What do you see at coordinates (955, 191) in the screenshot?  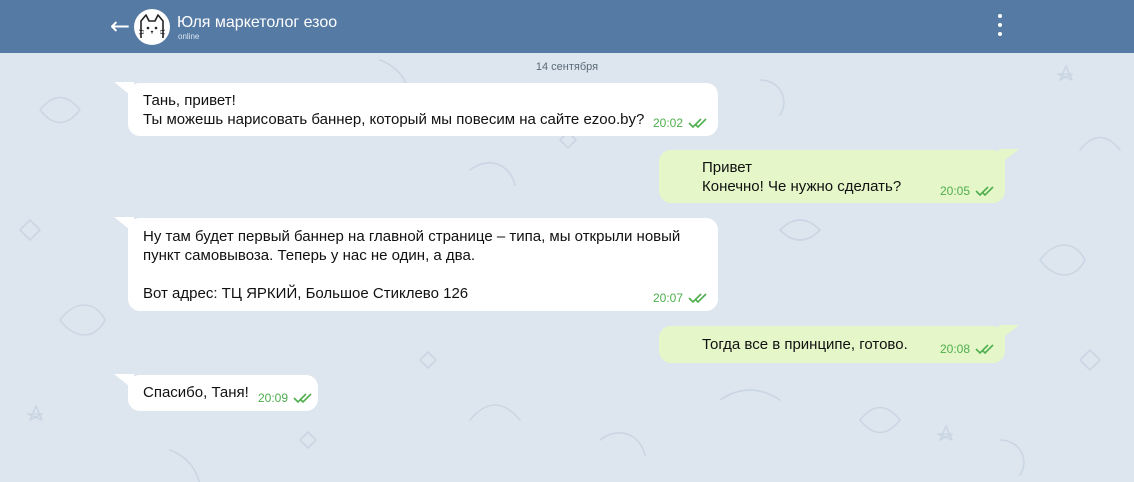 I see `message-time: 20:05` at bounding box center [955, 191].